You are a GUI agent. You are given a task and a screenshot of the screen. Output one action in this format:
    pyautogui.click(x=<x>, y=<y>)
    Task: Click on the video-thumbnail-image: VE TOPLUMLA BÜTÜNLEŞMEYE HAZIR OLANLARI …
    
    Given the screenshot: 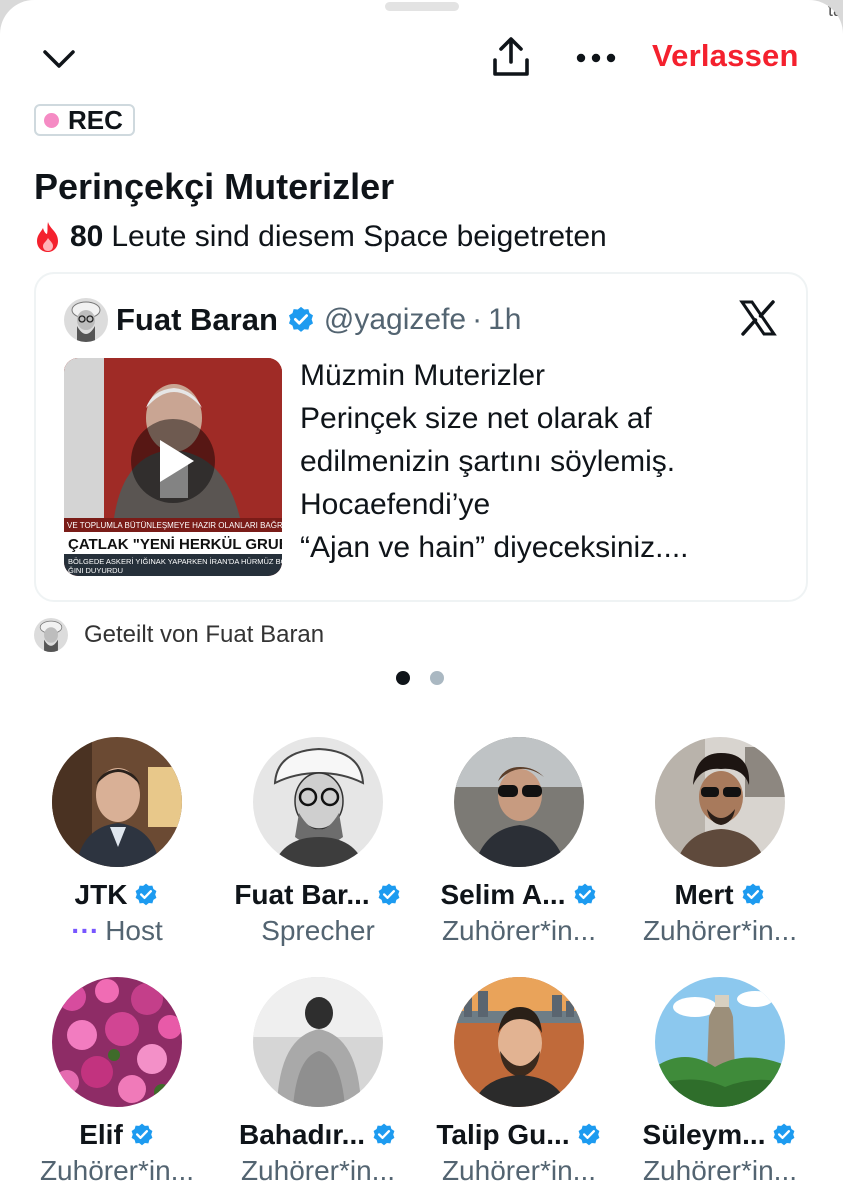 What is the action you would take?
    pyautogui.click(x=173, y=467)
    